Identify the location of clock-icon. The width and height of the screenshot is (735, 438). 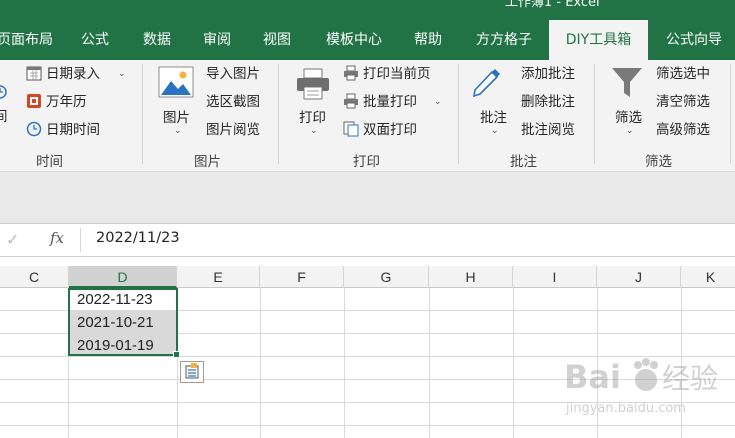
(3, 92).